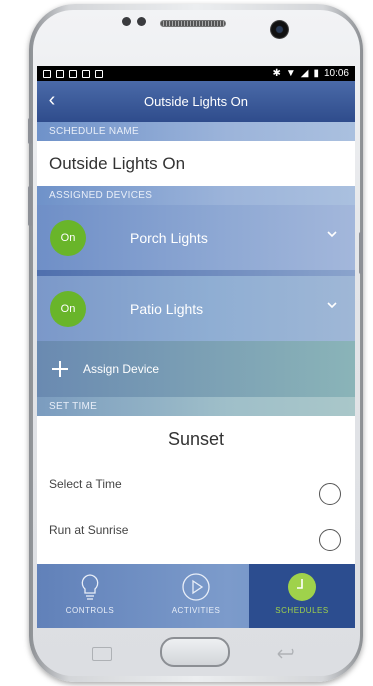  Describe the element at coordinates (86, 73) in the screenshot. I see `upload-notification-icon` at that location.